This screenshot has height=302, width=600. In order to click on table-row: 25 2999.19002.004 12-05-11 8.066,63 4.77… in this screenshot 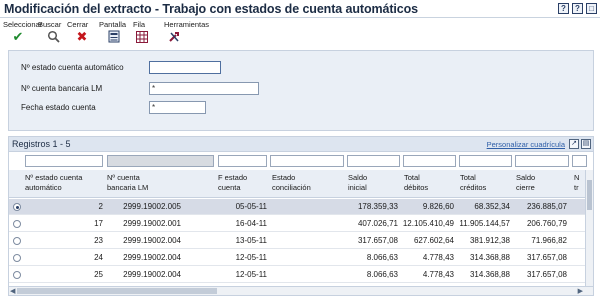, I will do `click(298, 275)`.